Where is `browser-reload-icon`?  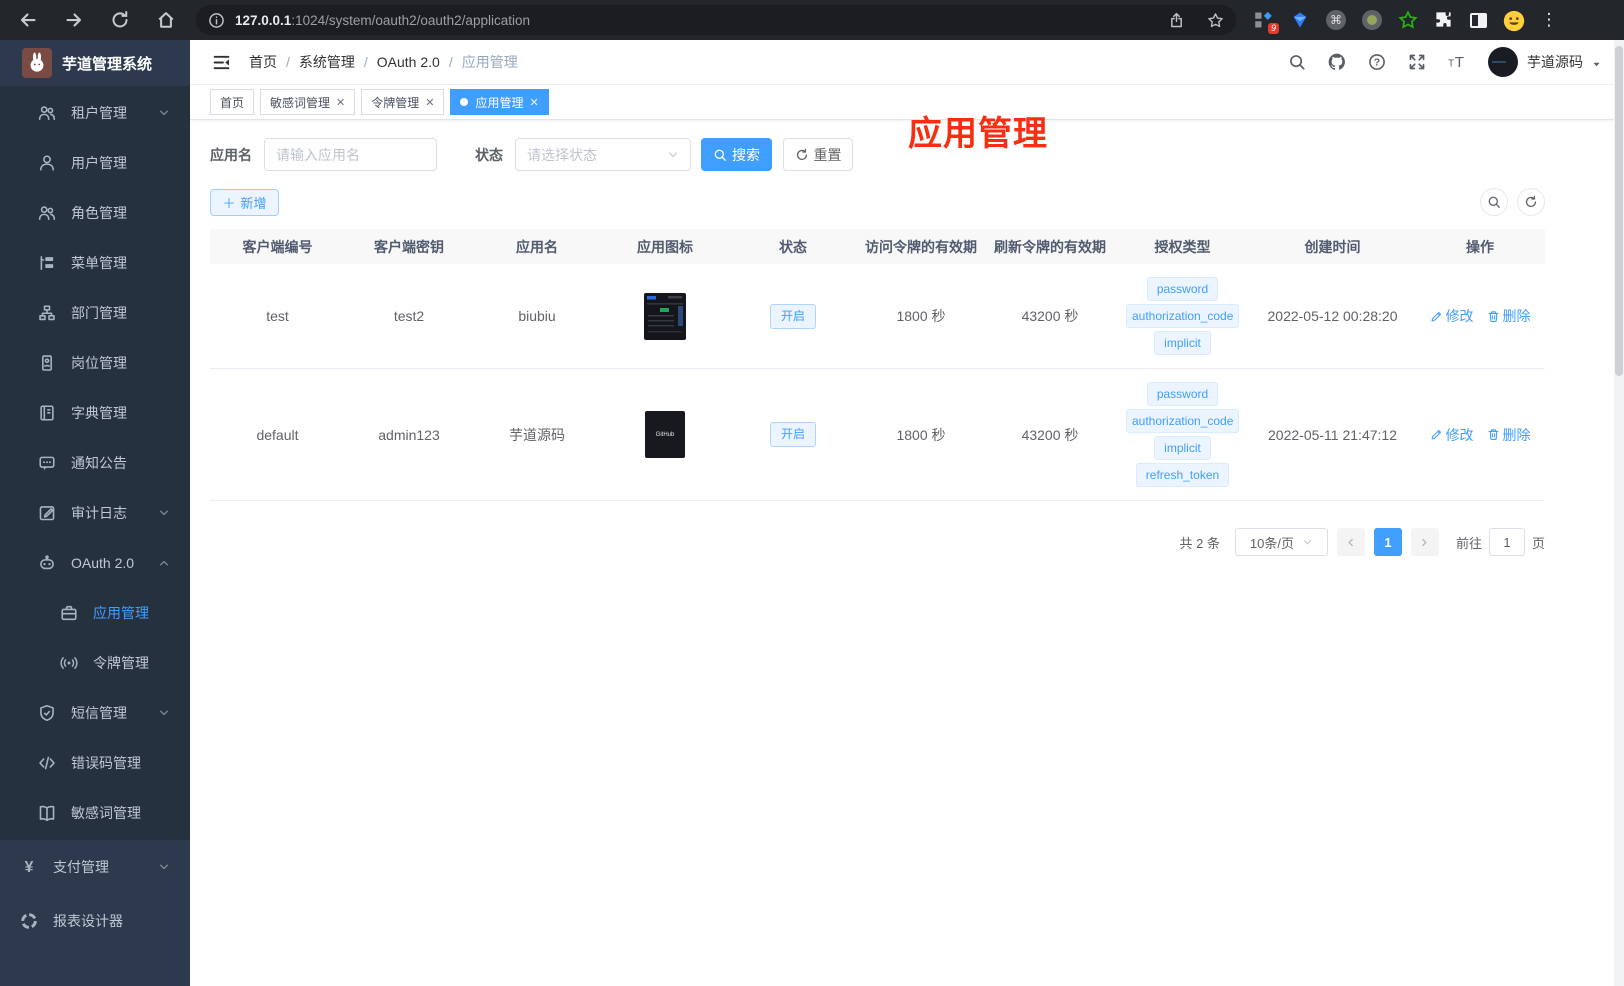
browser-reload-icon is located at coordinates (120, 20).